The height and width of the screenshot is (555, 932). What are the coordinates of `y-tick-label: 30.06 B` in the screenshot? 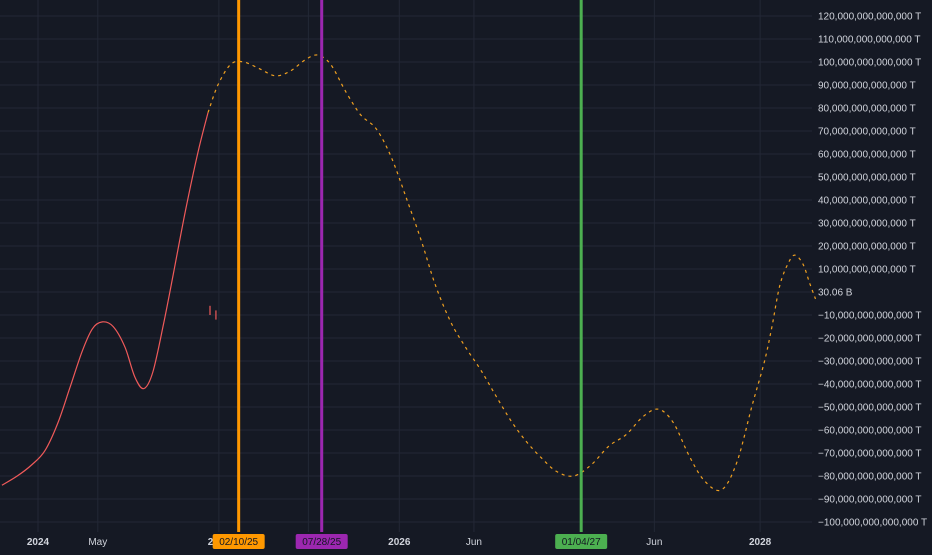 It's located at (835, 293).